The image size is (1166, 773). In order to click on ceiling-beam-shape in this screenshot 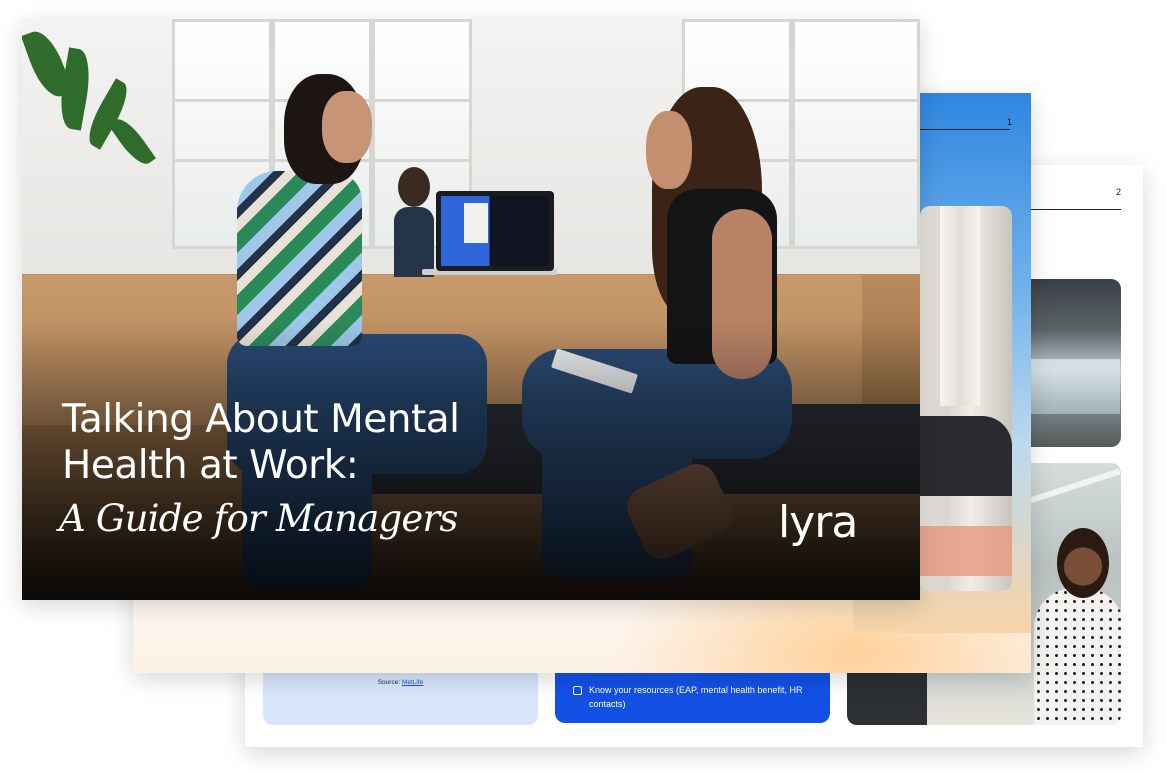, I will do `click(1074, 486)`.